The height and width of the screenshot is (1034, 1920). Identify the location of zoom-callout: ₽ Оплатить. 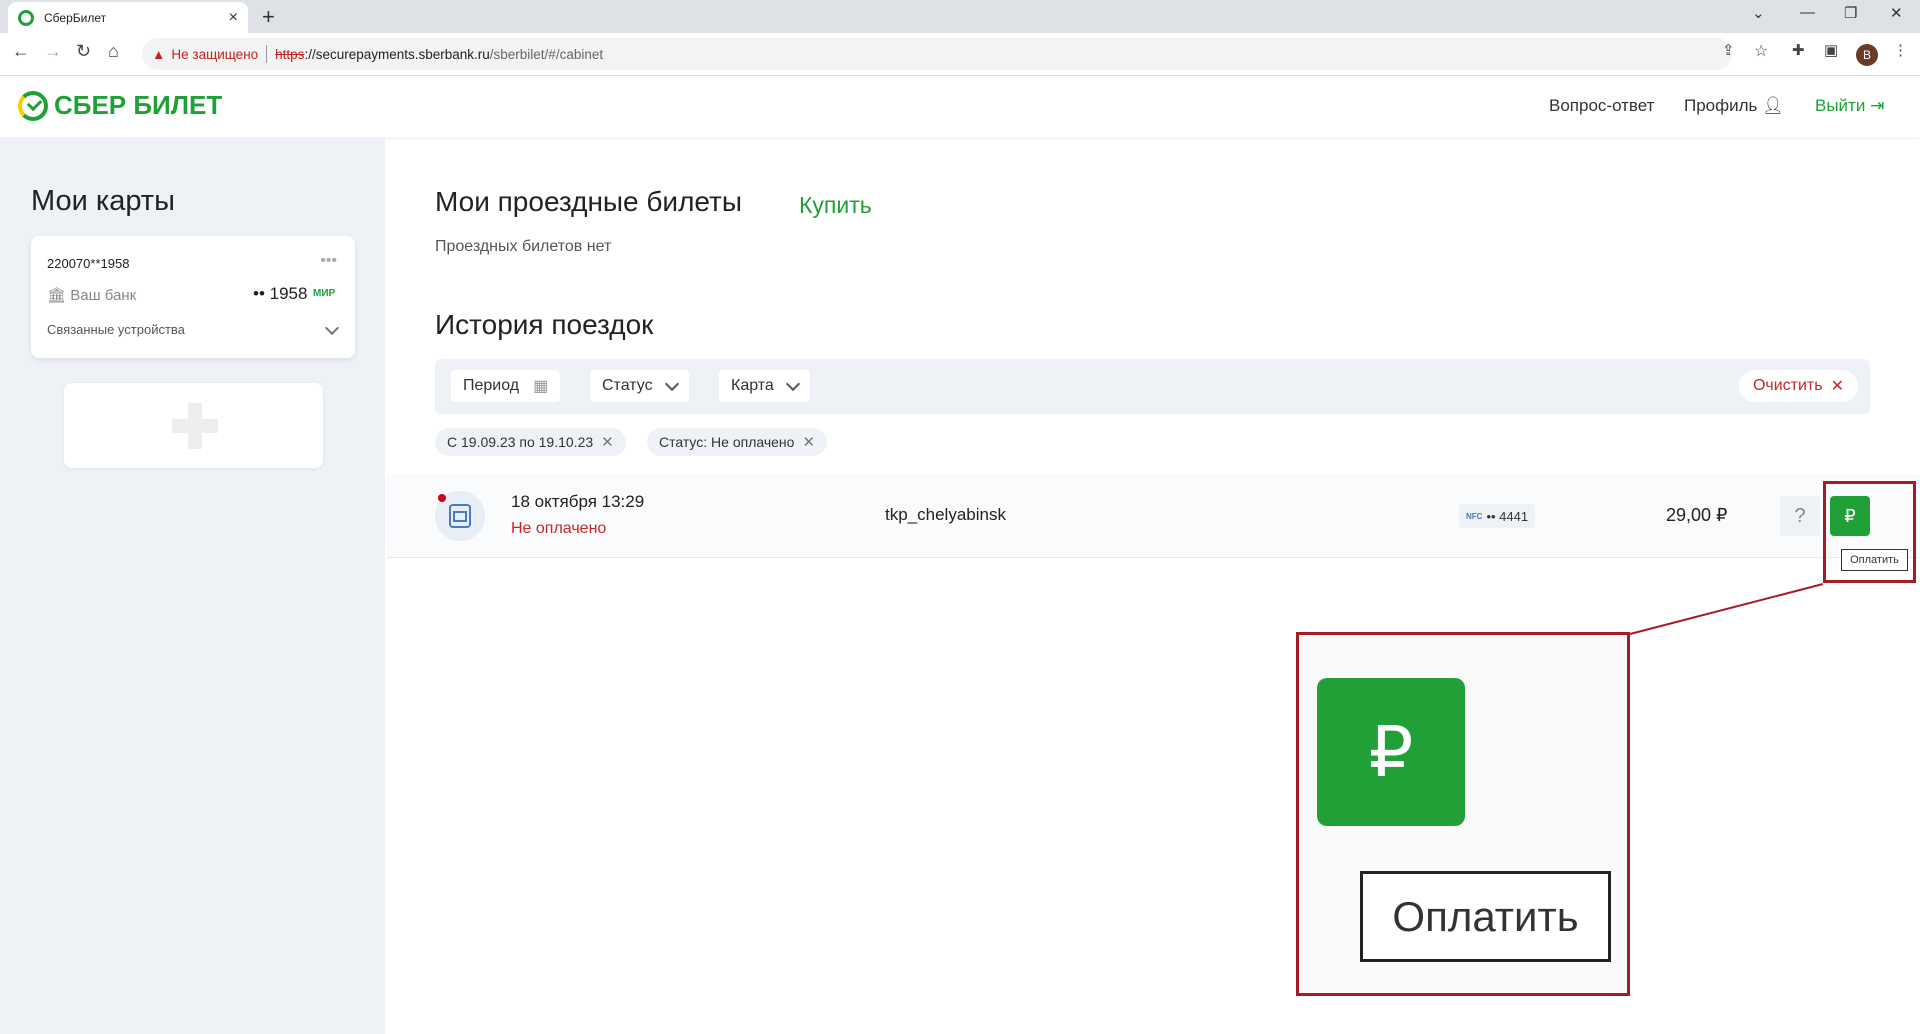
(1463, 814).